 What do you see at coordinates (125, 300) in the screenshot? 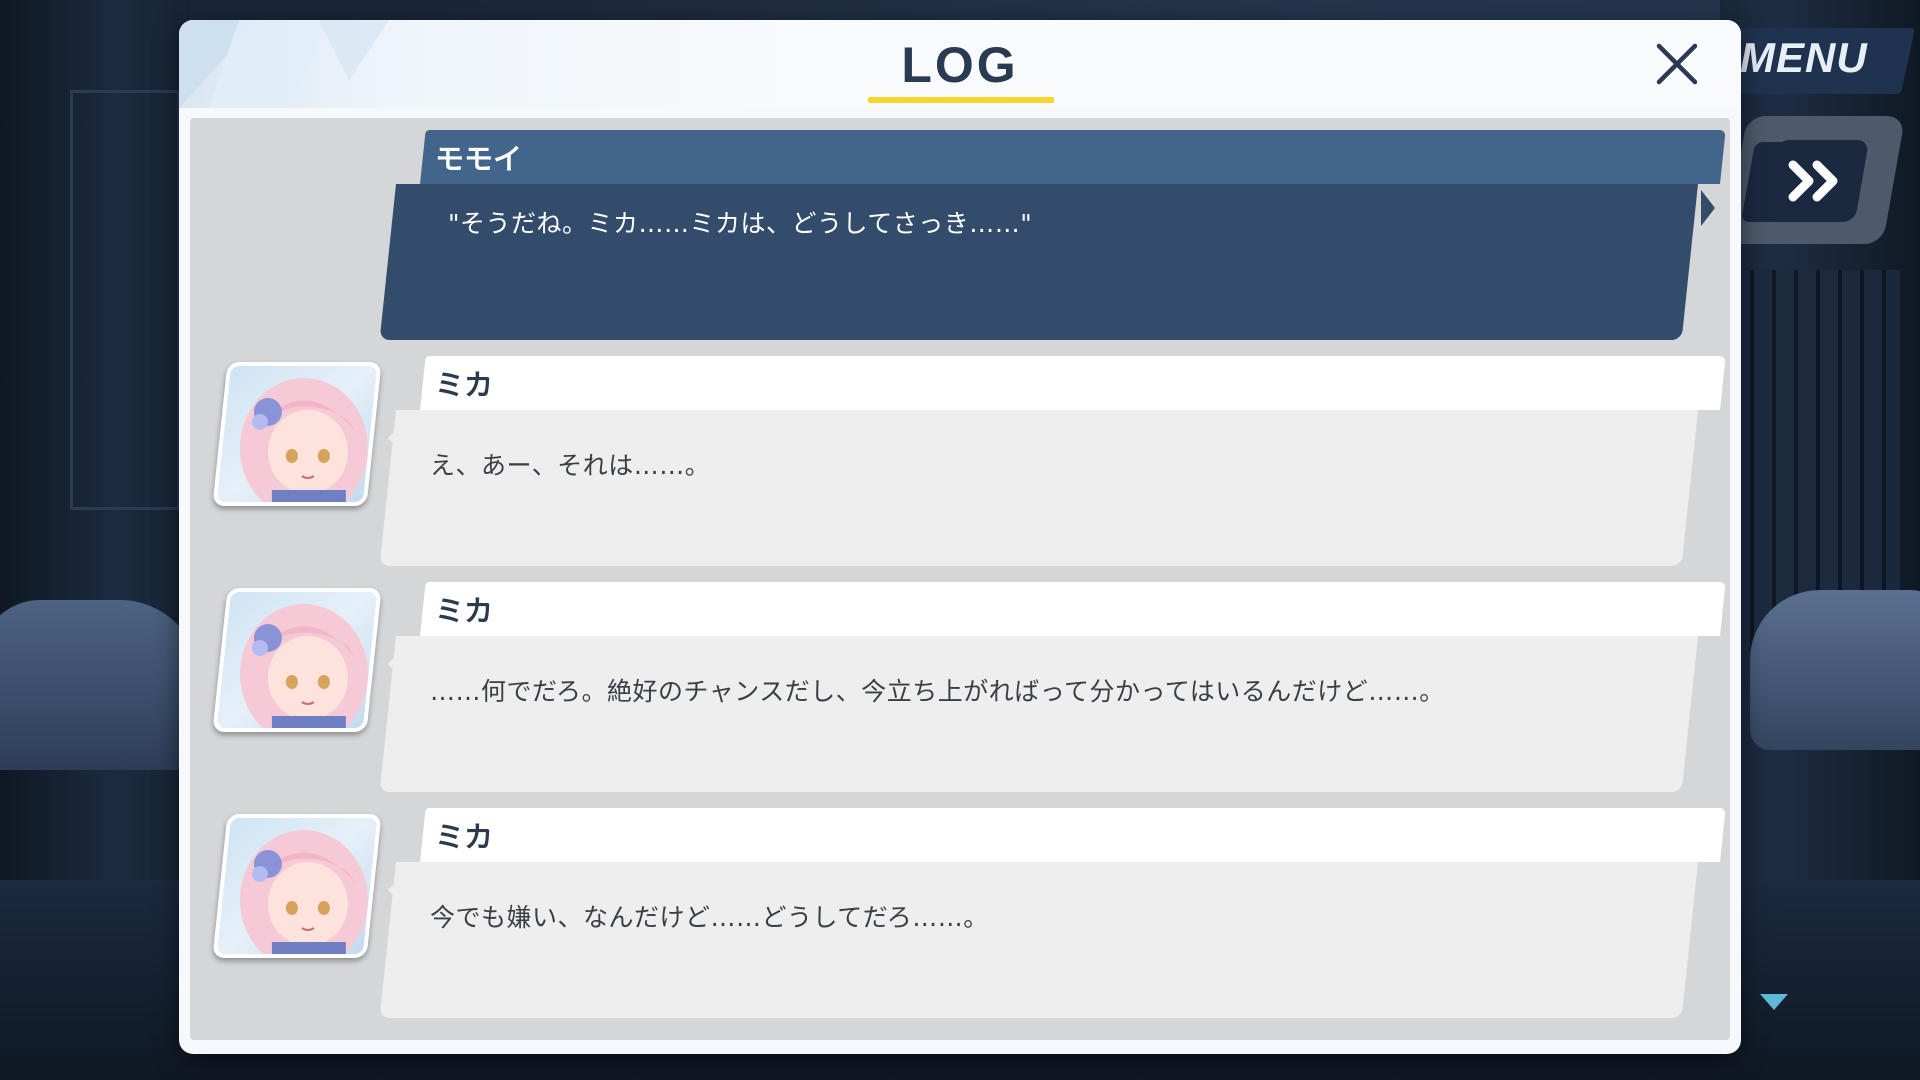
I see `wall-panel-frame` at bounding box center [125, 300].